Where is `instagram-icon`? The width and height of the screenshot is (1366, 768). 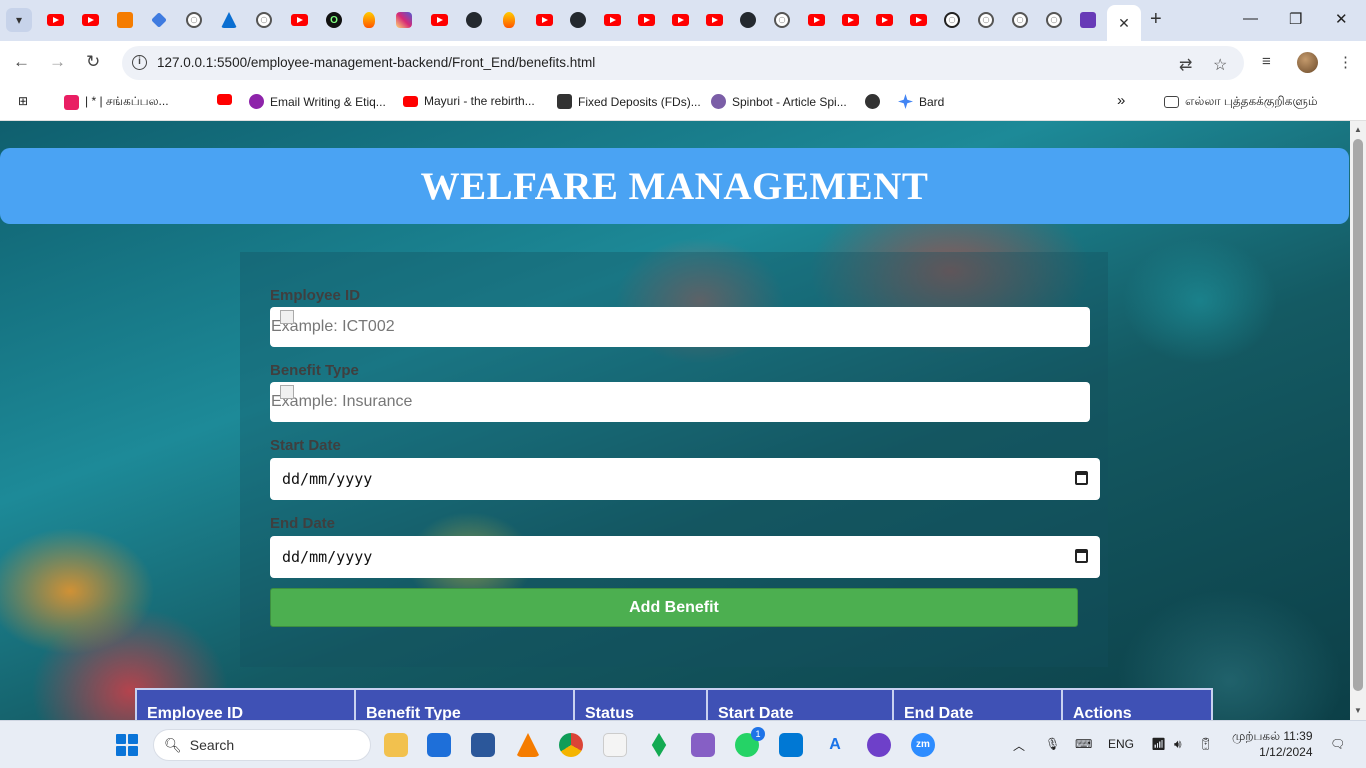 instagram-icon is located at coordinates (404, 20).